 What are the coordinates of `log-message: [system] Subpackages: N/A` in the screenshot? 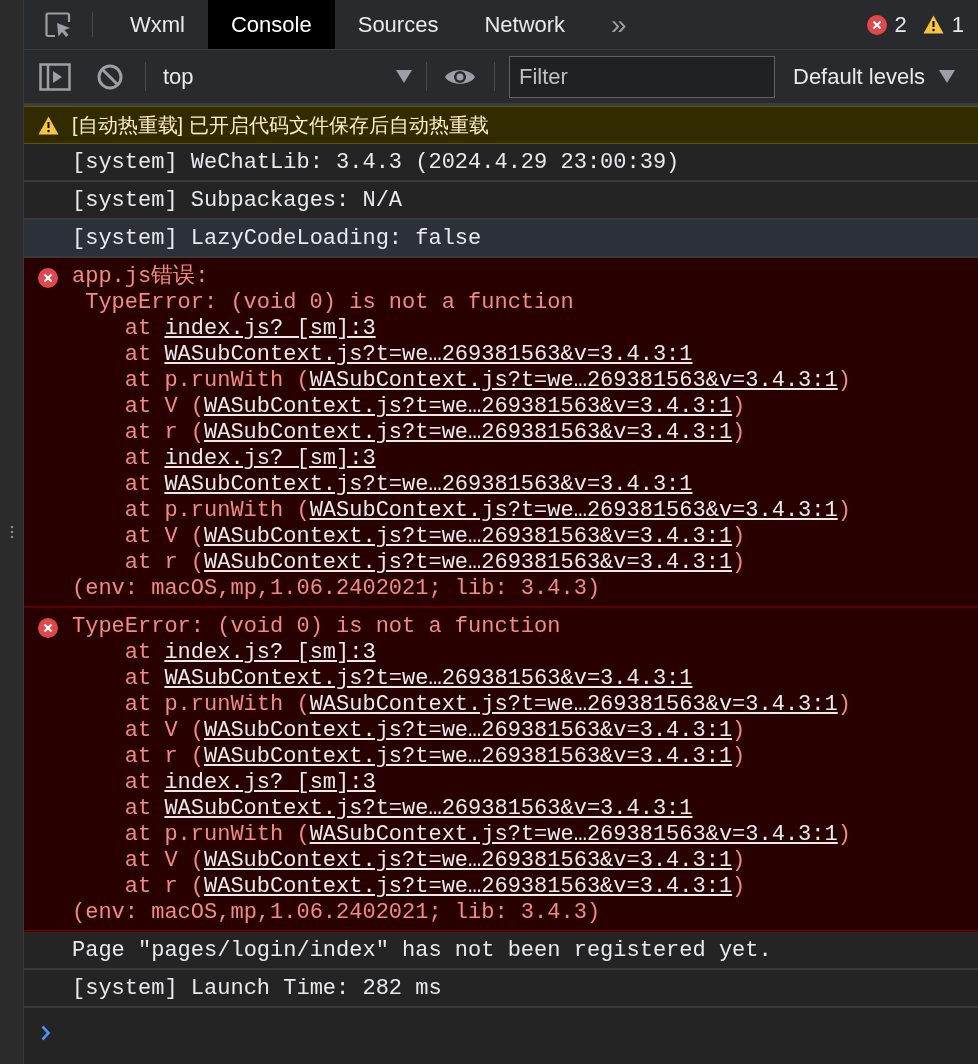 It's located at (237, 200).